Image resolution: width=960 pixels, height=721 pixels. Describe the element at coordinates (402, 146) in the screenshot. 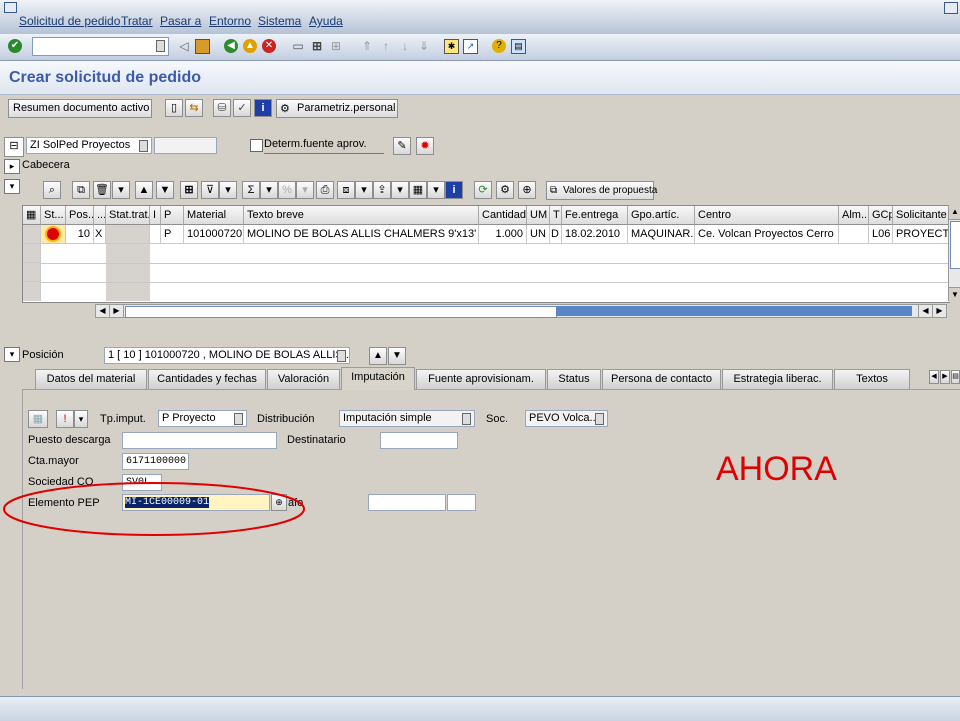

I see `doc-edit-icon: ✎` at that location.